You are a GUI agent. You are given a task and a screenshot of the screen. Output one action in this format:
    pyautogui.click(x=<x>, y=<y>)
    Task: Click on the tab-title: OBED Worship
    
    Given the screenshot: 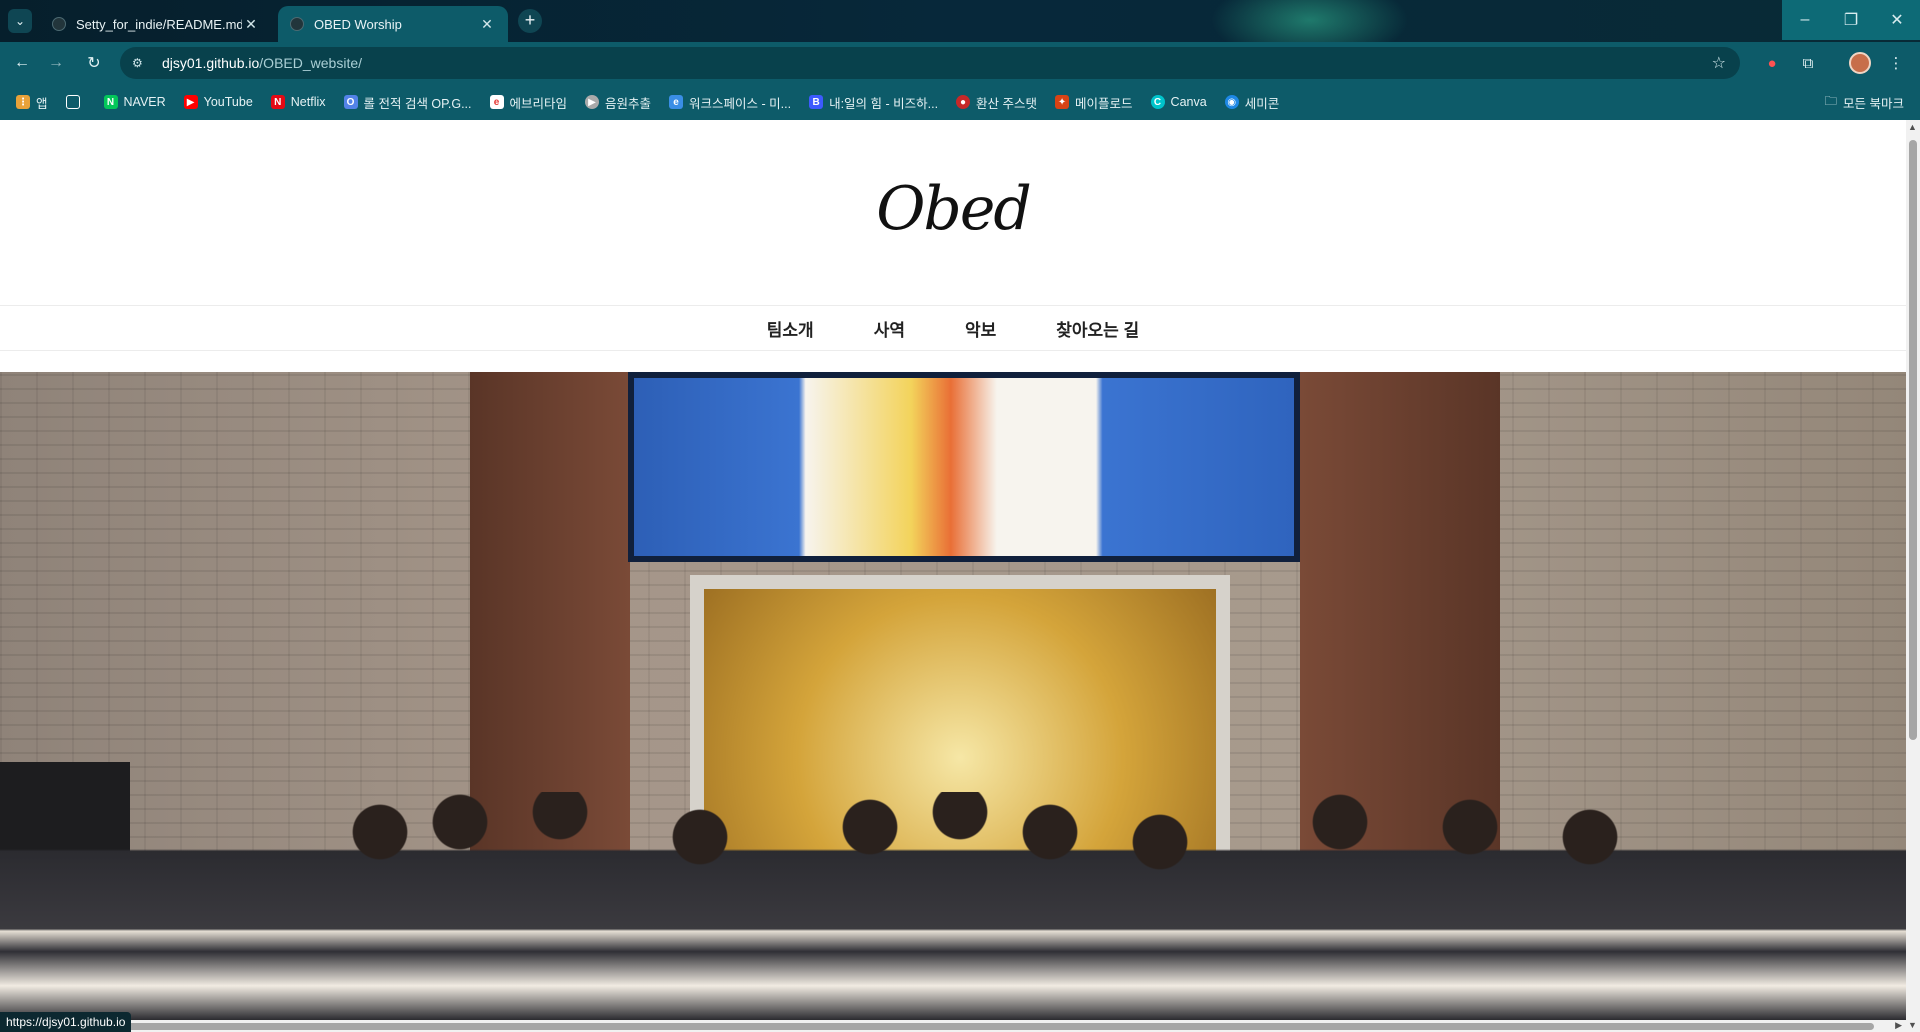 What is the action you would take?
    pyautogui.click(x=358, y=24)
    